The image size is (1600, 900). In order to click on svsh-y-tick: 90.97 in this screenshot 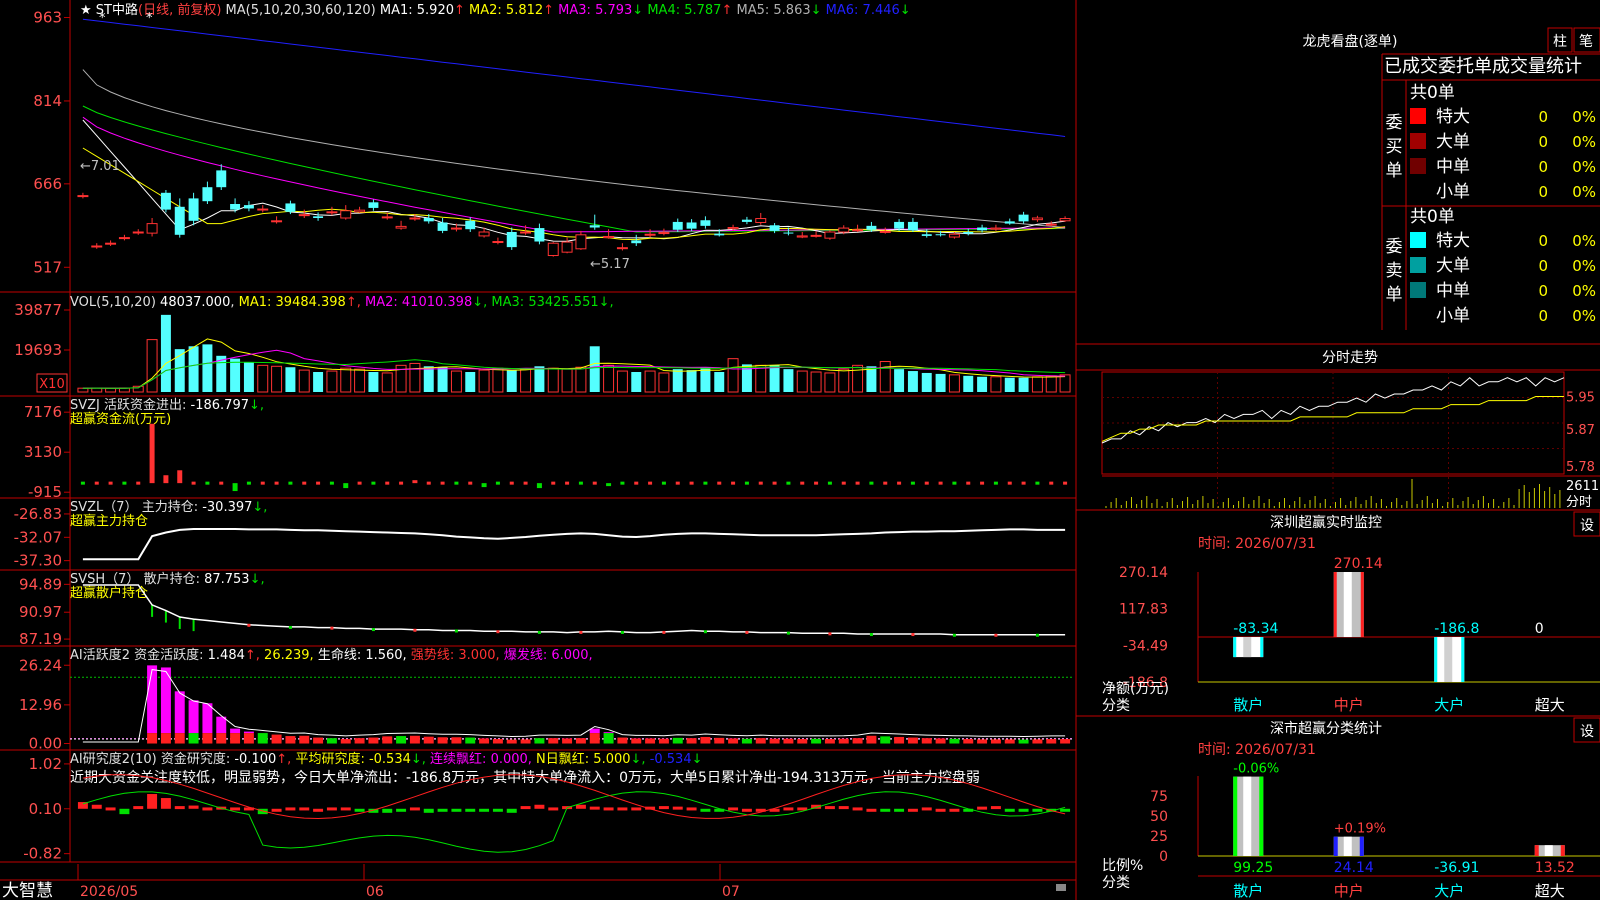, I will do `click(40, 612)`.